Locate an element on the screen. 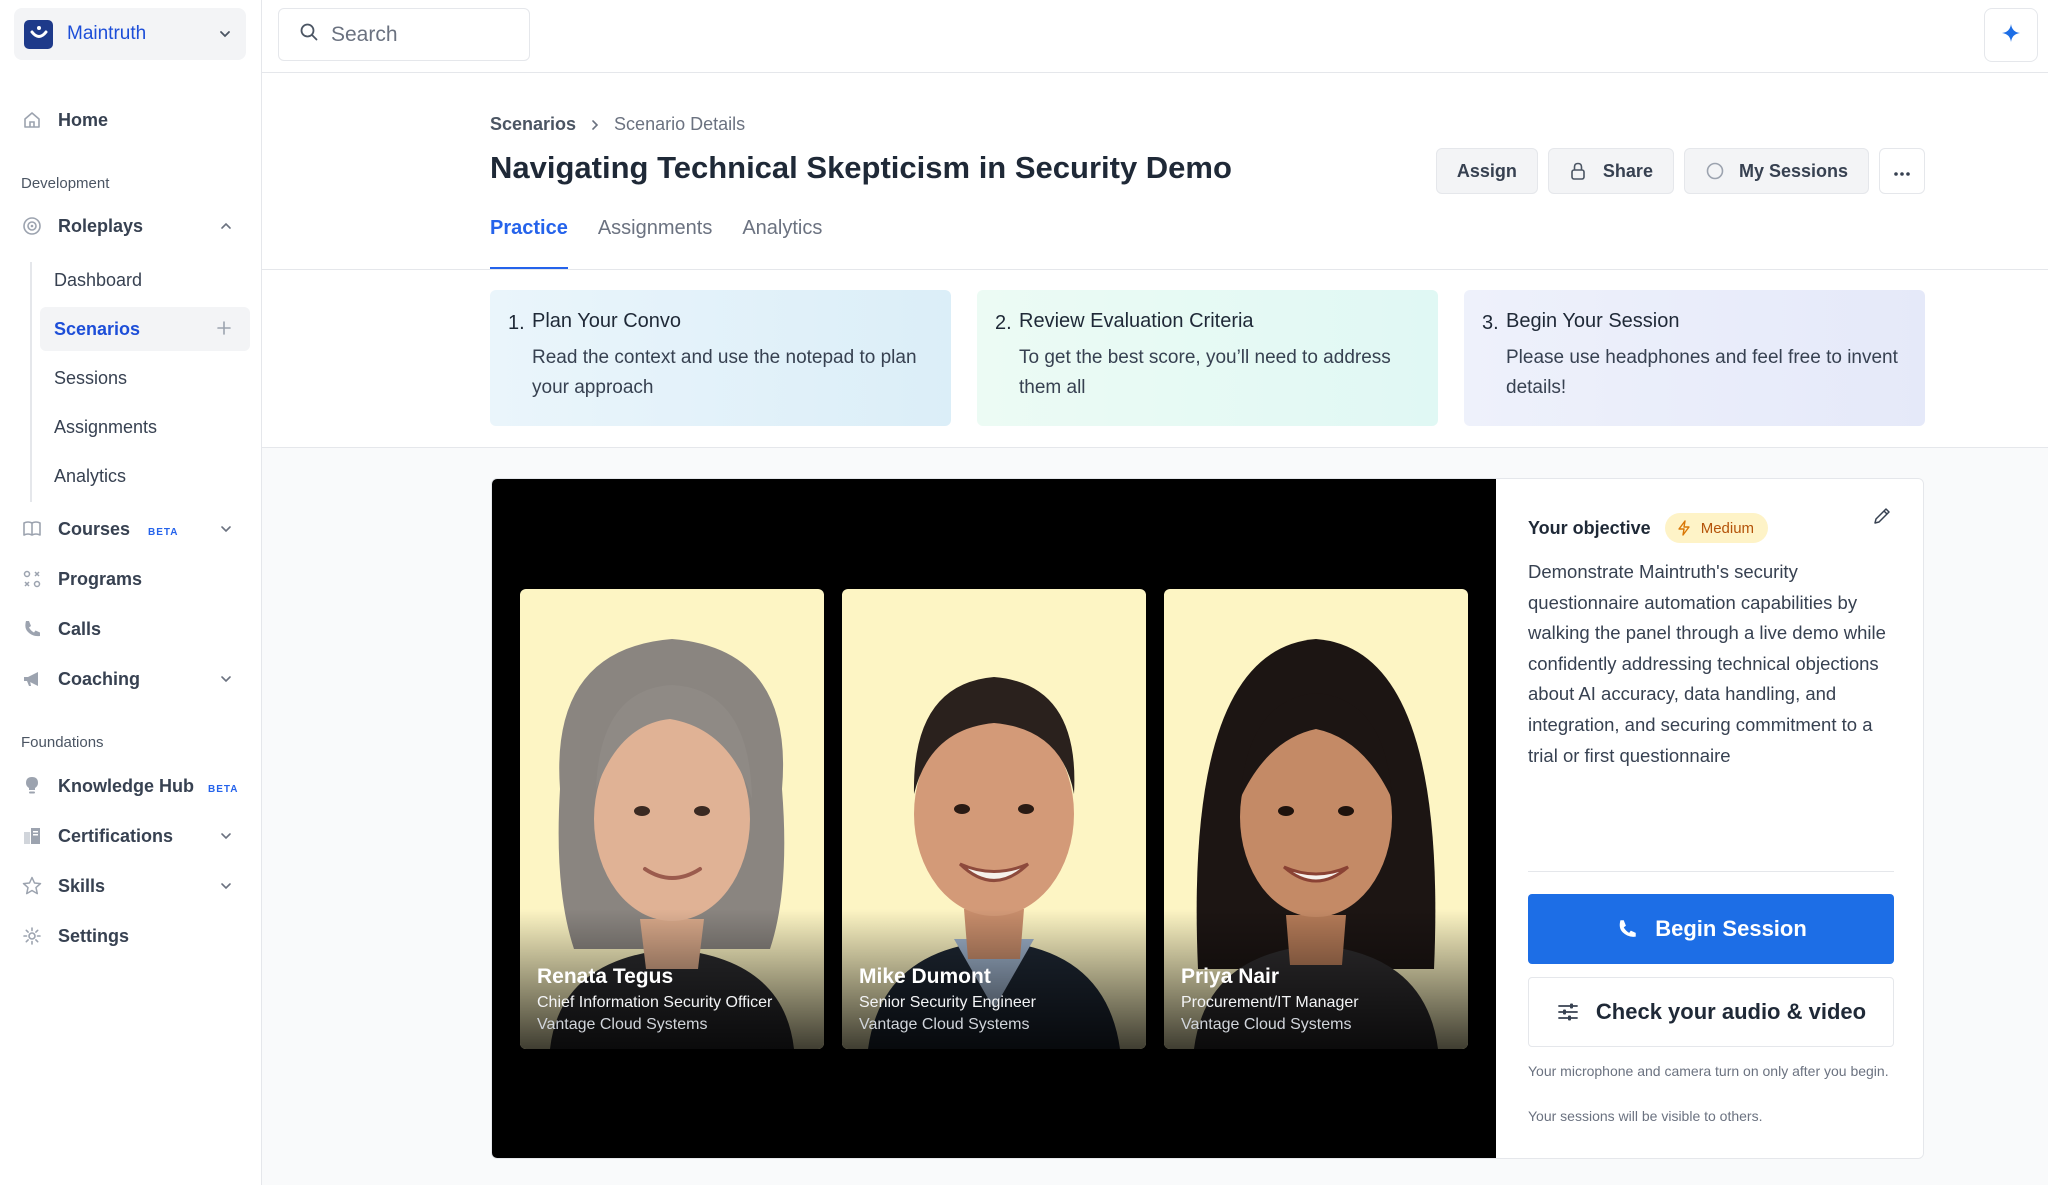 The height and width of the screenshot is (1185, 2048). sidebar-subitem-dashboard: Dashboard is located at coordinates (145, 280).